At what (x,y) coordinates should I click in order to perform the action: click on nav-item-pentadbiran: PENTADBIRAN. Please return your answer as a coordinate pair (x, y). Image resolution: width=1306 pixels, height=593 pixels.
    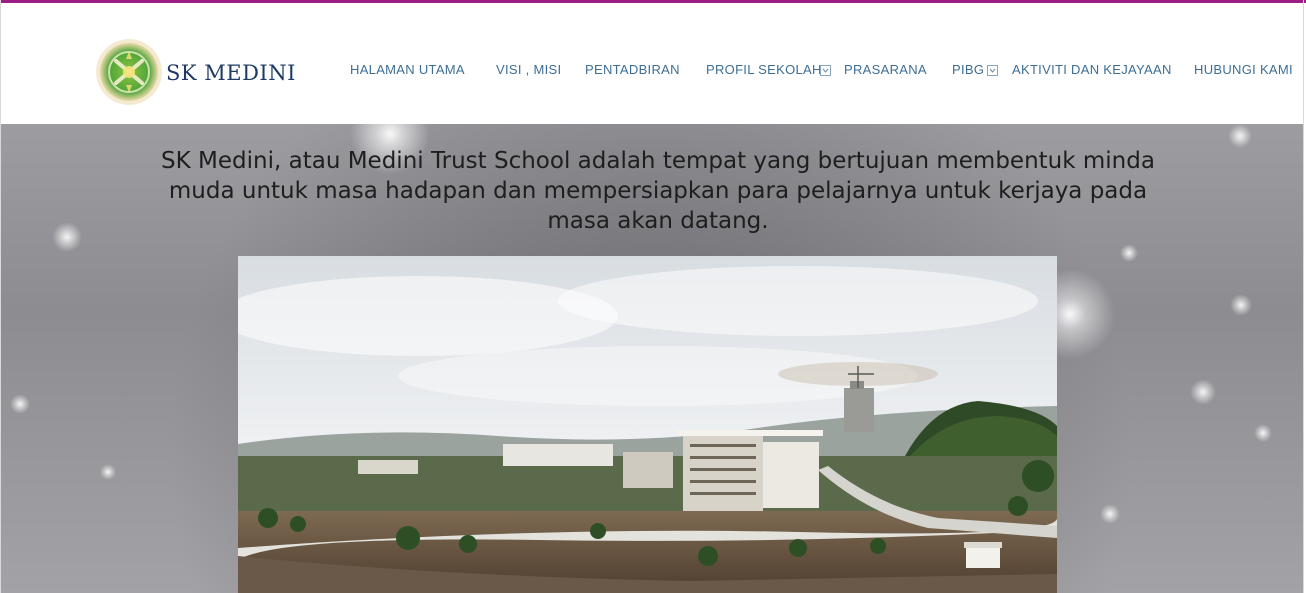
    Looking at the image, I should click on (632, 69).